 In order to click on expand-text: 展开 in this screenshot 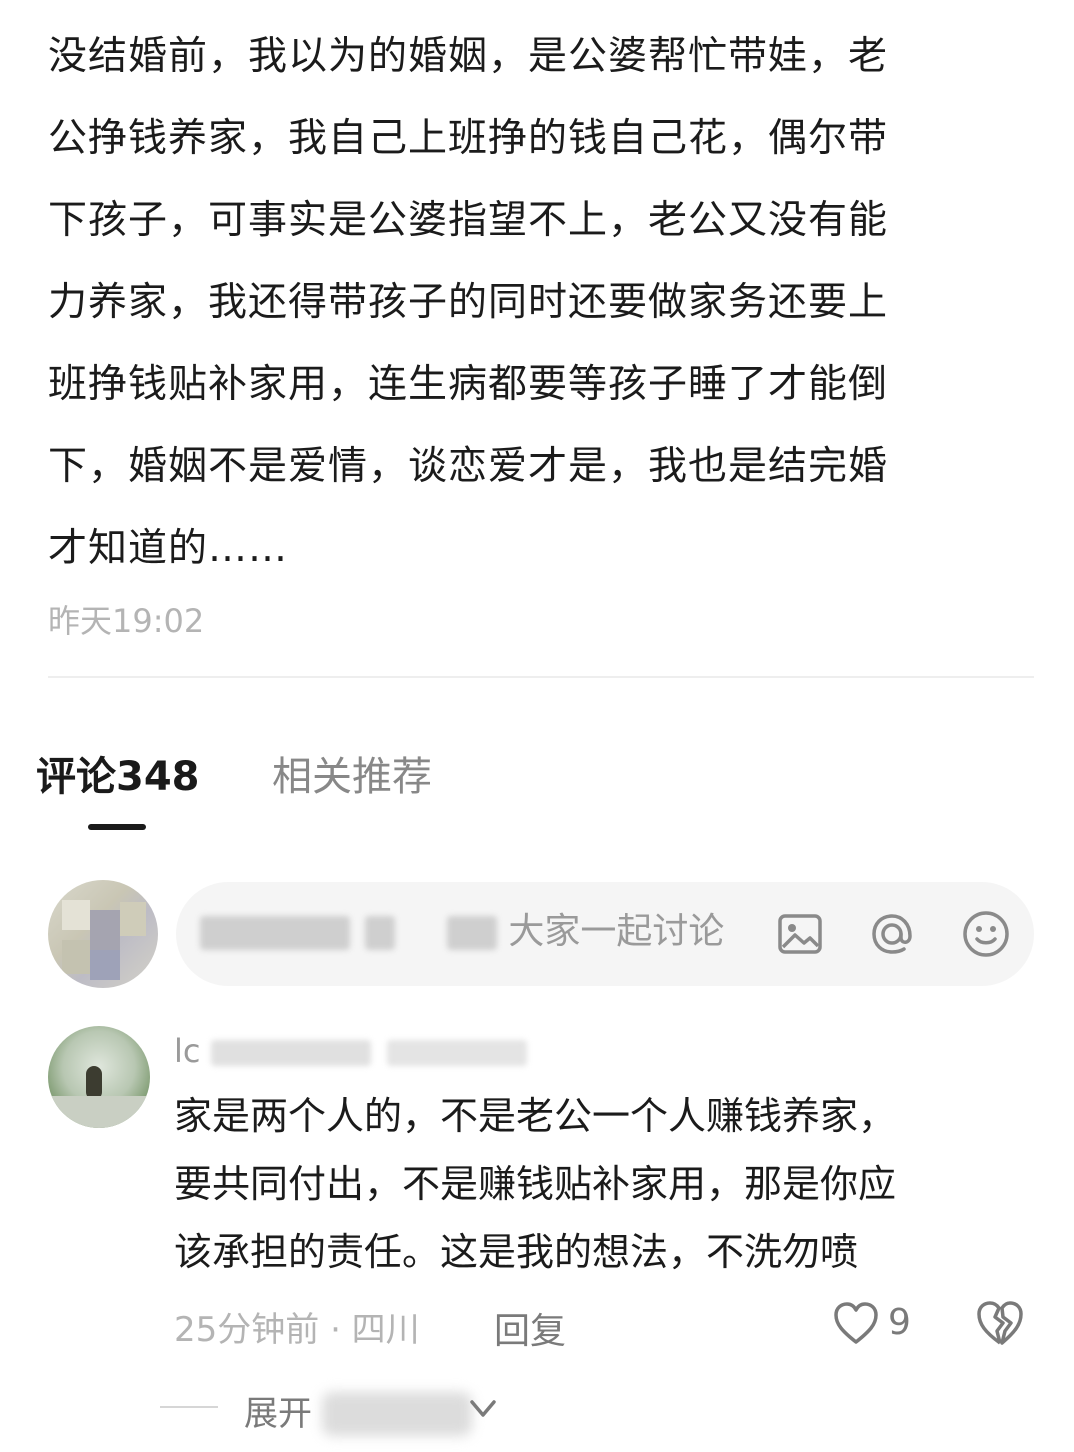, I will do `click(278, 1414)`.